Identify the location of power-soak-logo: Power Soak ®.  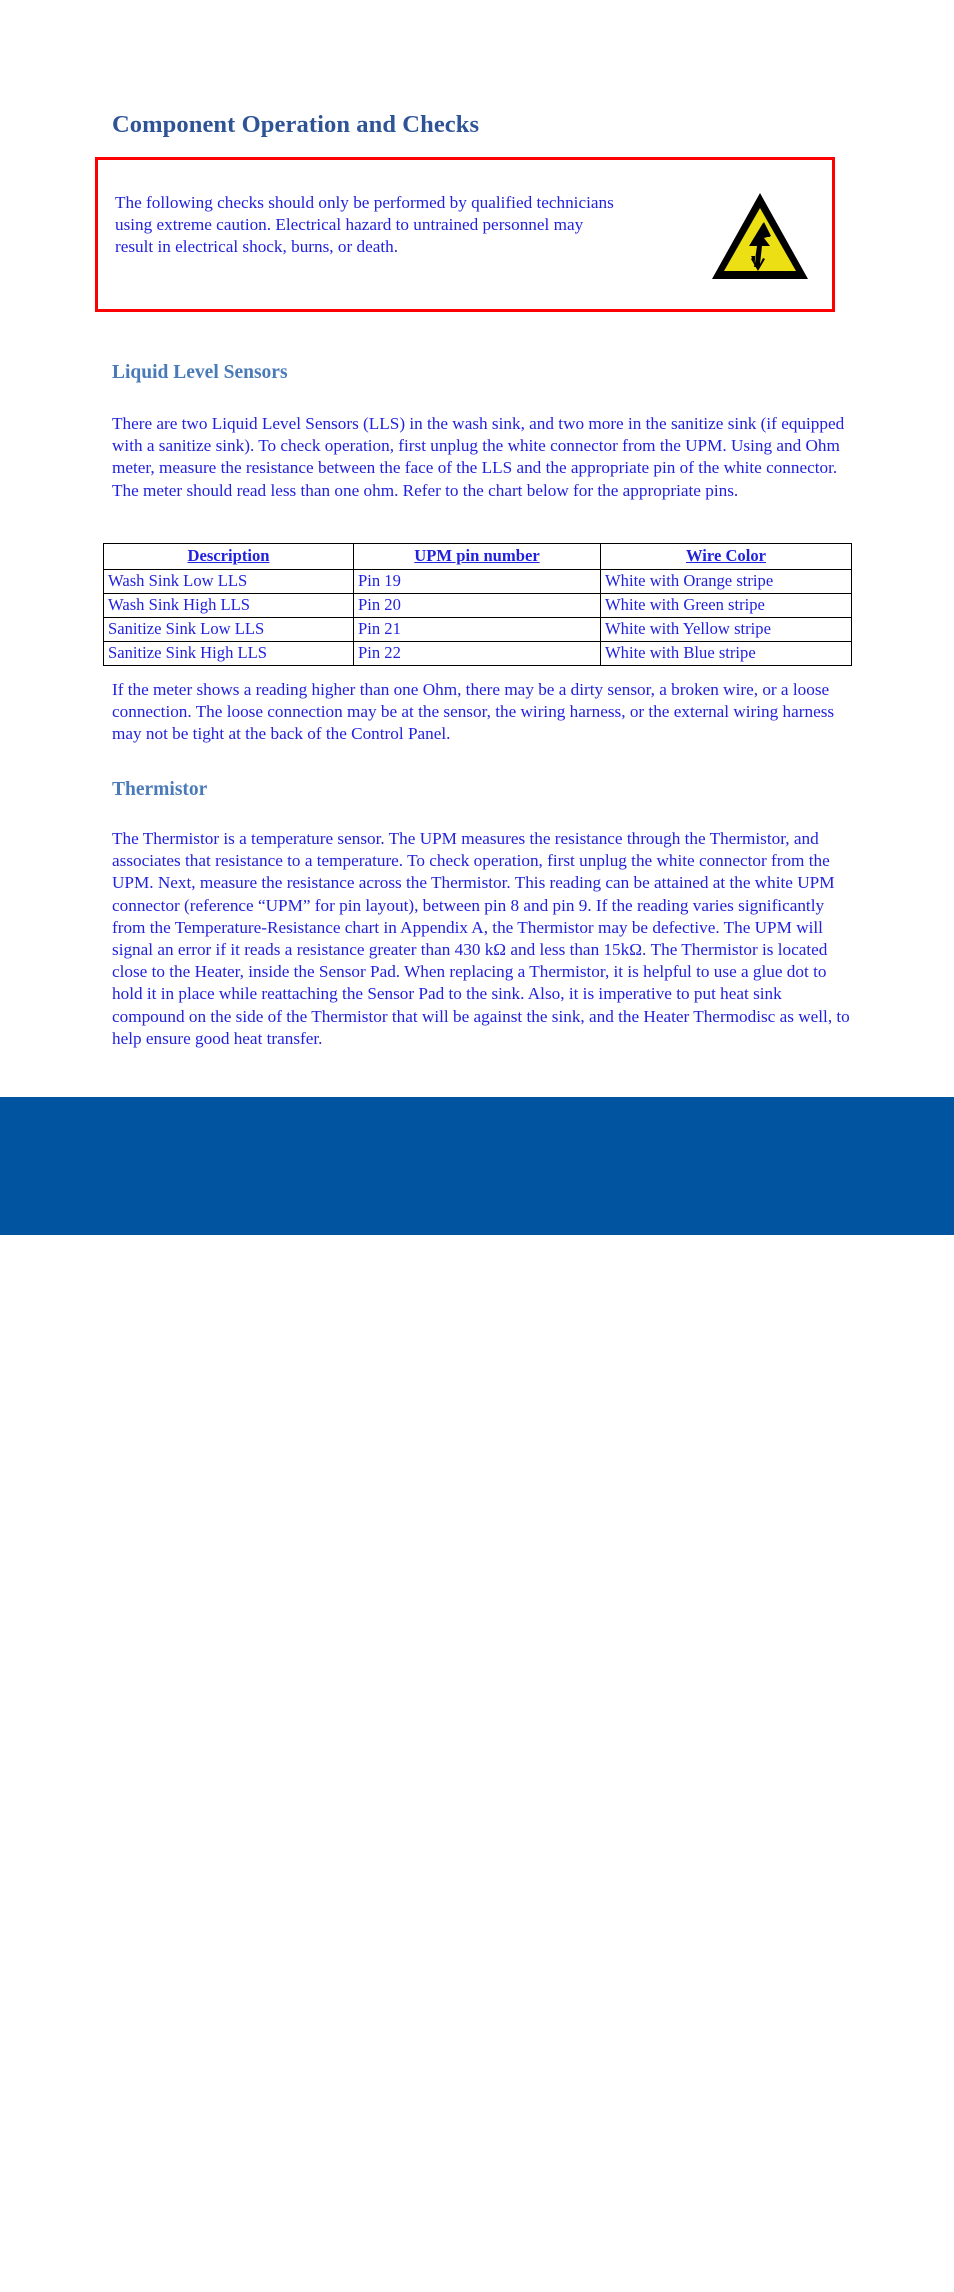
(463, 2257).